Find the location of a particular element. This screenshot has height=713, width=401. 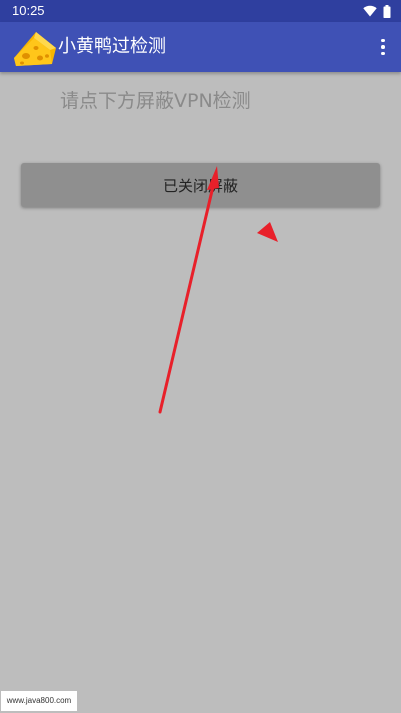

battery-icon is located at coordinates (387, 11).